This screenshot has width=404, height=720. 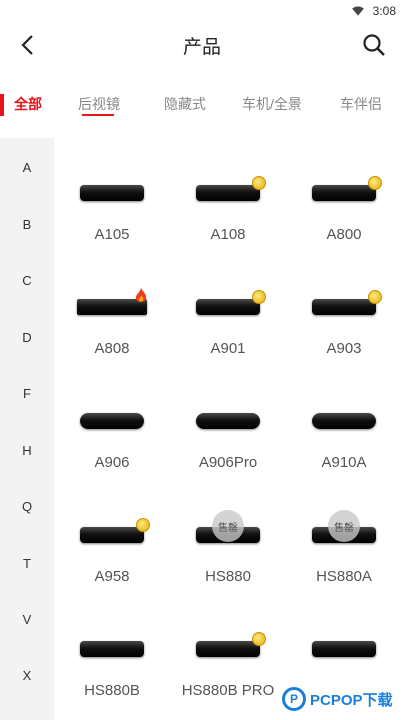 What do you see at coordinates (384, 11) in the screenshot?
I see `status-time: 3:08` at bounding box center [384, 11].